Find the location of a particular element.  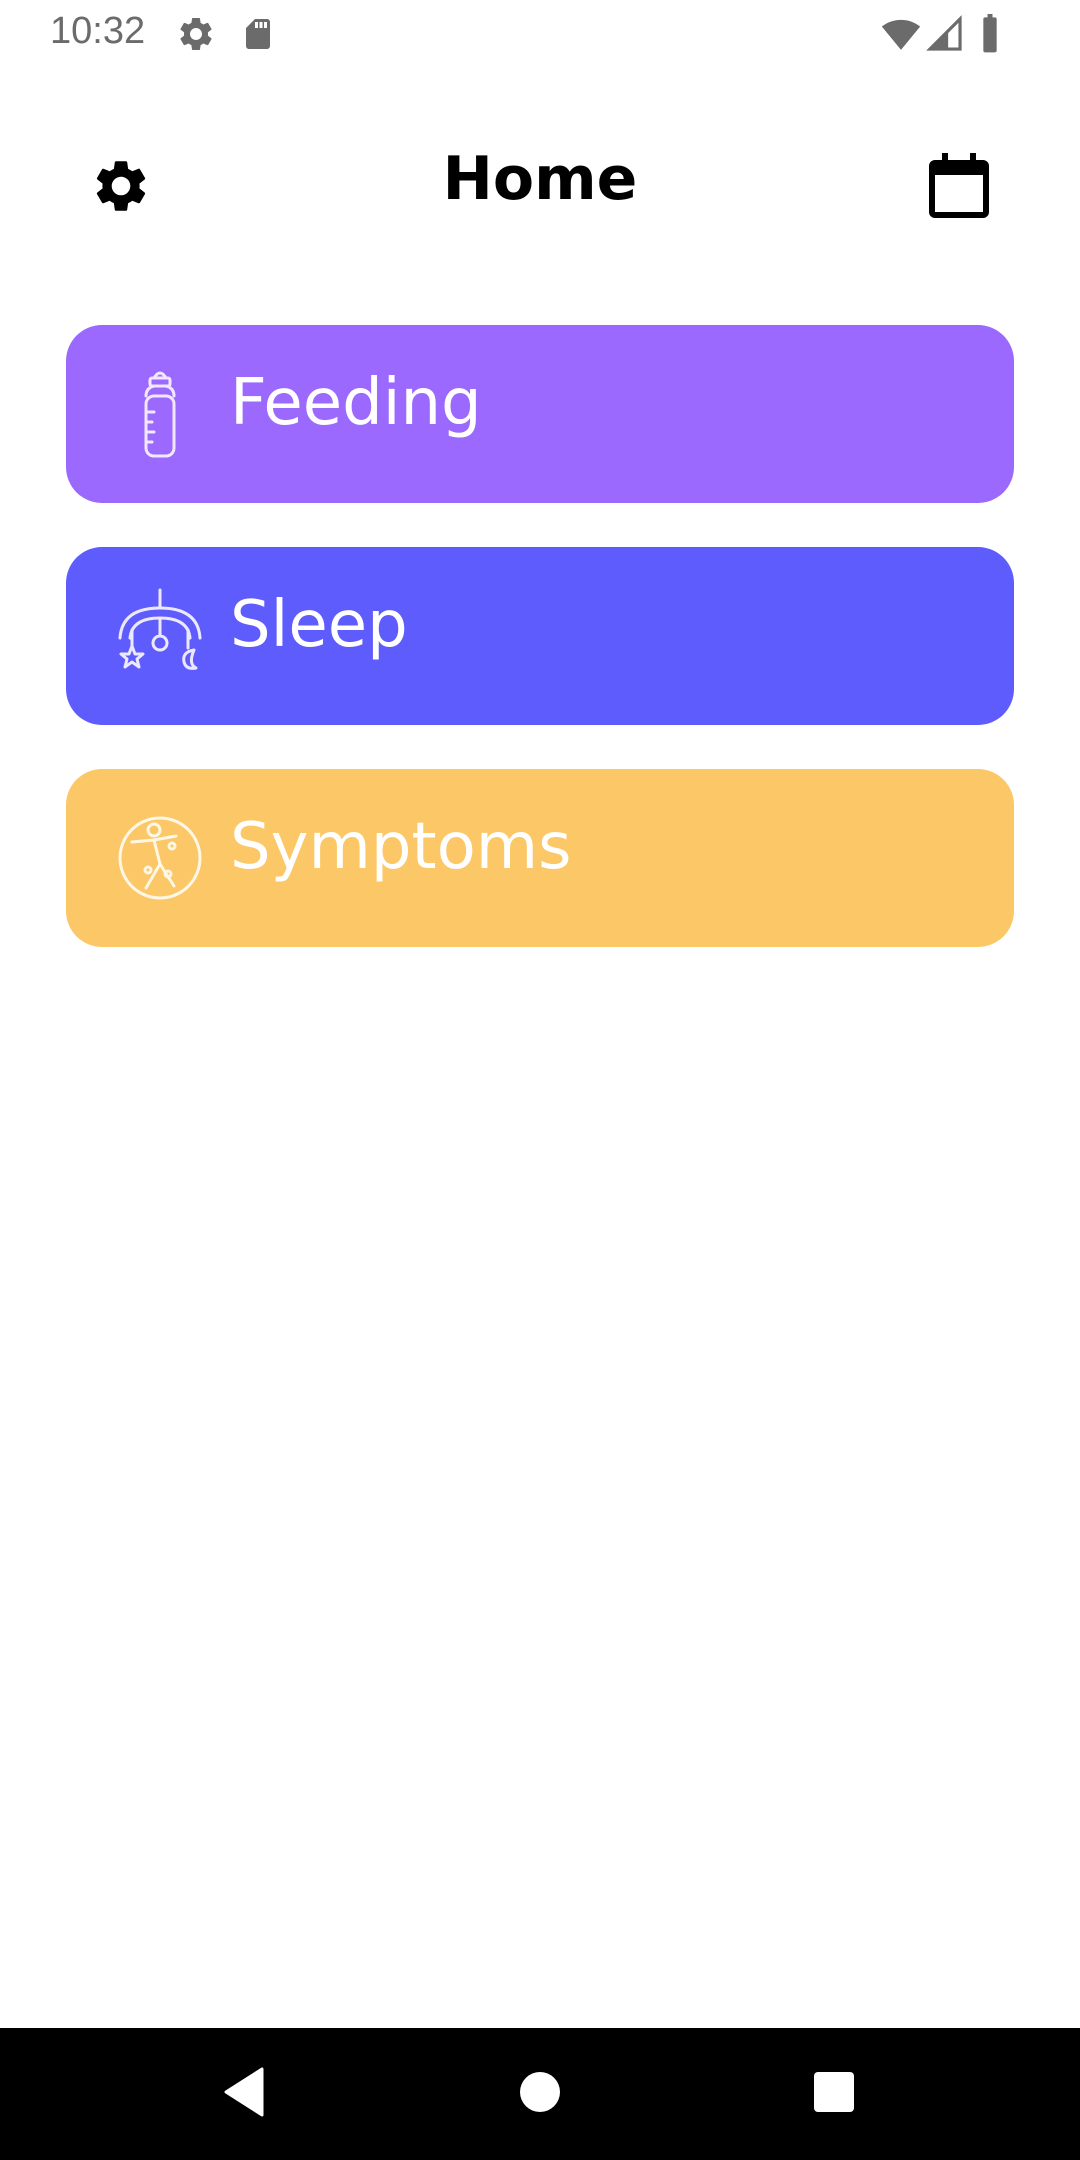

feeding-card: Feeding is located at coordinates (540, 414).